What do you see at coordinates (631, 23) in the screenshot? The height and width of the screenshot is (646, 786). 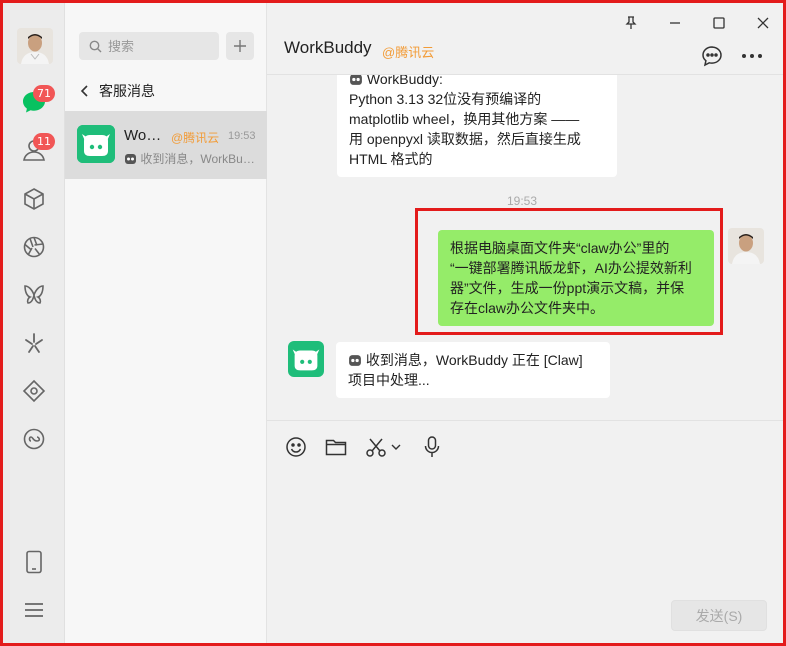 I see `pin-icon` at bounding box center [631, 23].